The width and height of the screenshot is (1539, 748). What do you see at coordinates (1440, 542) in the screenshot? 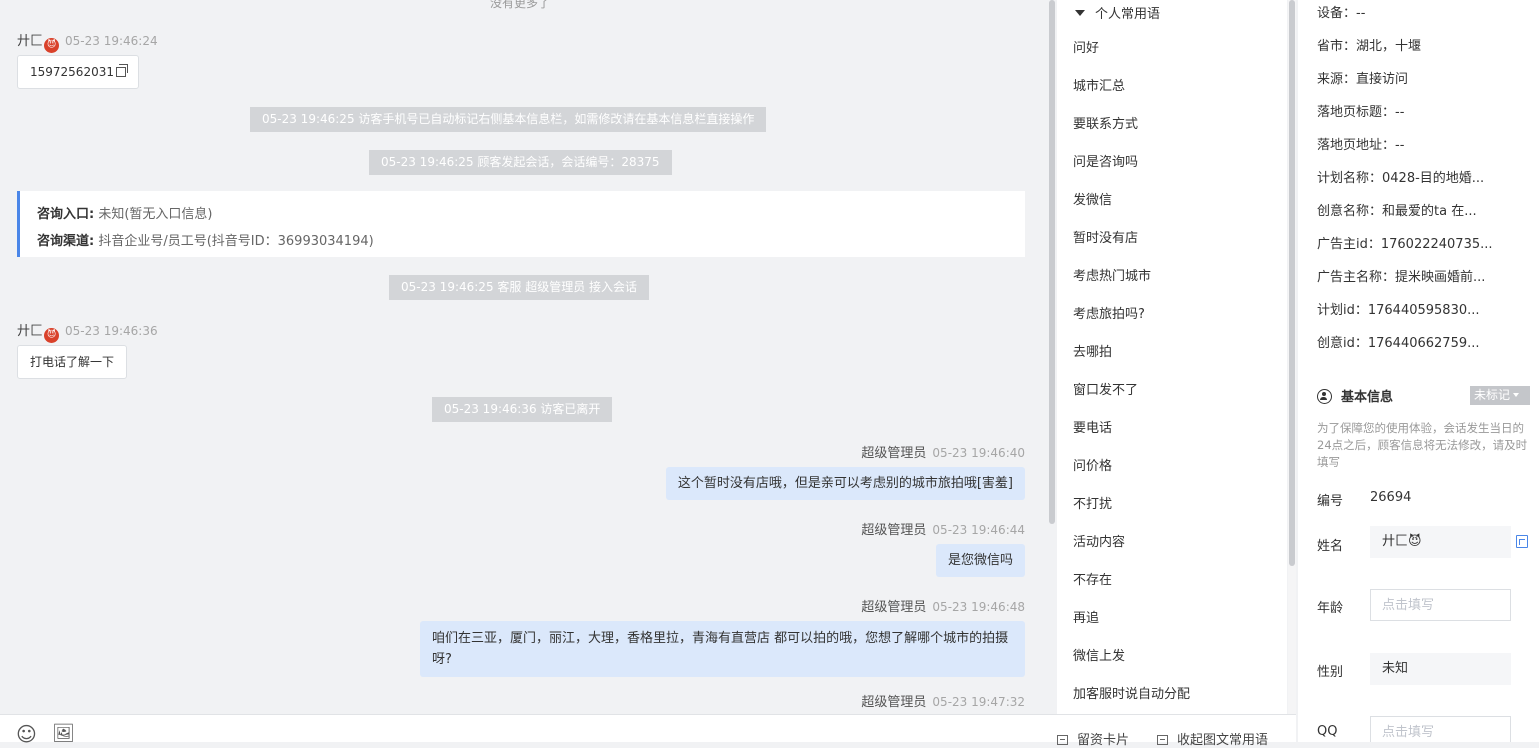
I see `name-field: 廾匚😈` at bounding box center [1440, 542].